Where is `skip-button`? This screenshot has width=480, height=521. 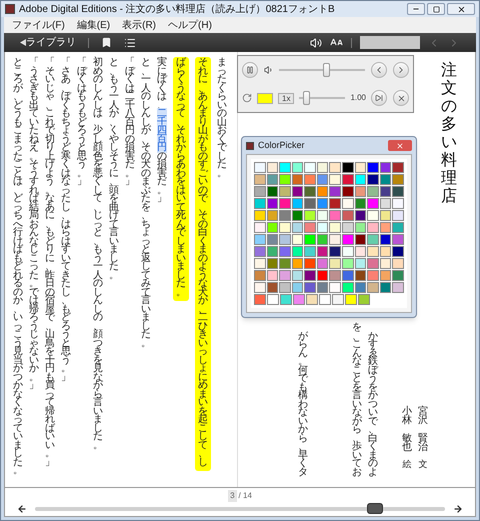 skip-button is located at coordinates (379, 98).